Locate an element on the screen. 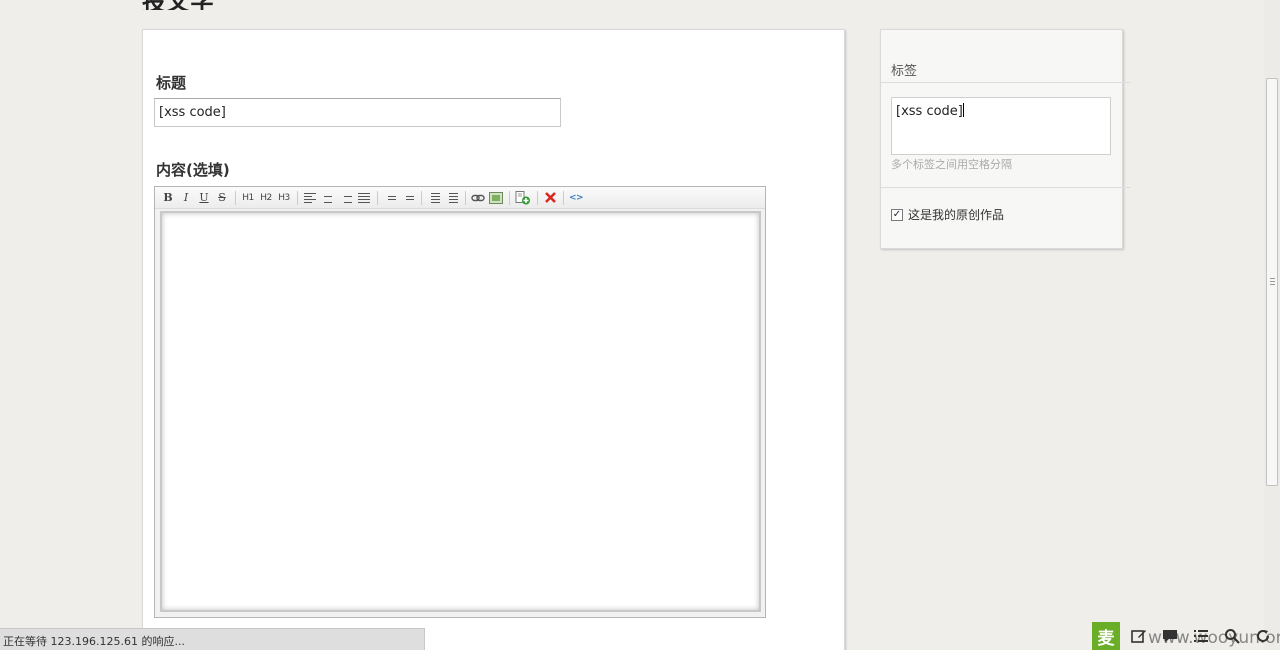 Image resolution: width=1280 pixels, height=650 pixels. align-left-icon is located at coordinates (310, 198).